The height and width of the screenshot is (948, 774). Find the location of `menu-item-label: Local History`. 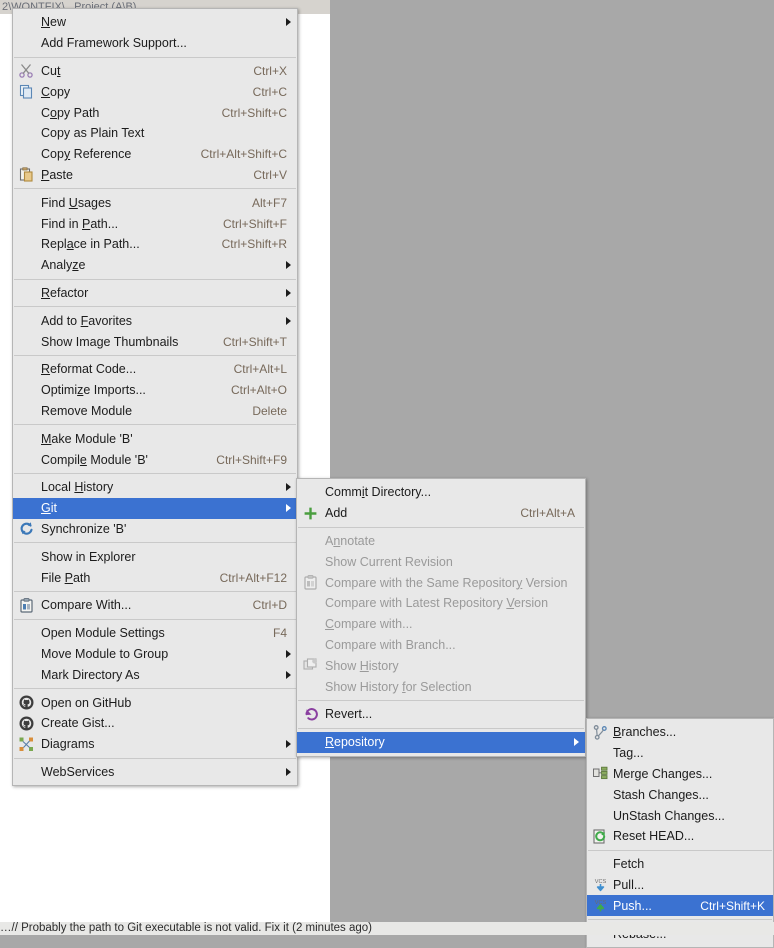

menu-item-label: Local History is located at coordinates (77, 487).